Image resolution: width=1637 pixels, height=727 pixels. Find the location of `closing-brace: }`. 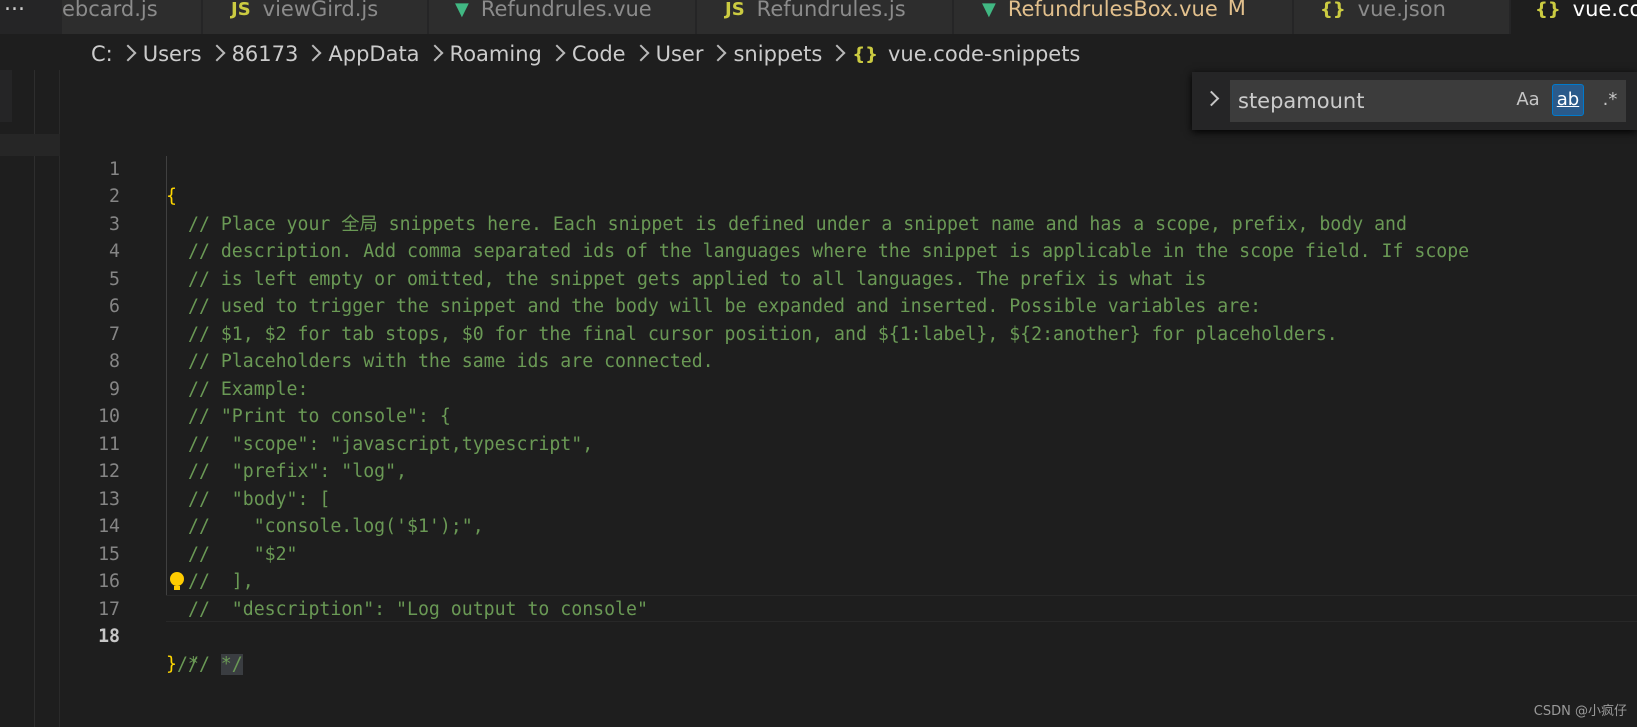

closing-brace: } is located at coordinates (171, 664).